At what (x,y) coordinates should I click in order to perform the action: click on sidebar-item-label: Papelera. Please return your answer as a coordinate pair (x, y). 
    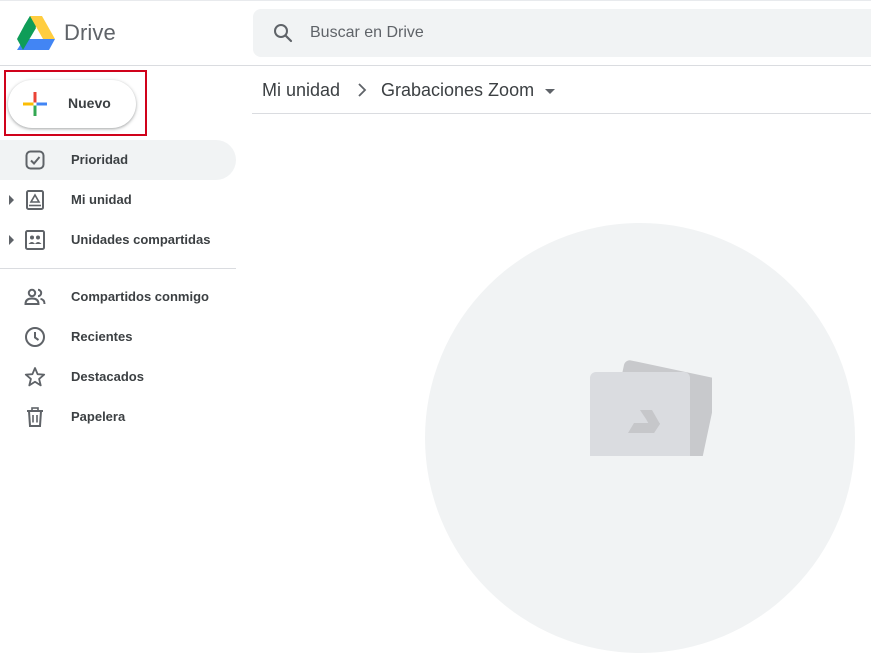
    Looking at the image, I should click on (98, 416).